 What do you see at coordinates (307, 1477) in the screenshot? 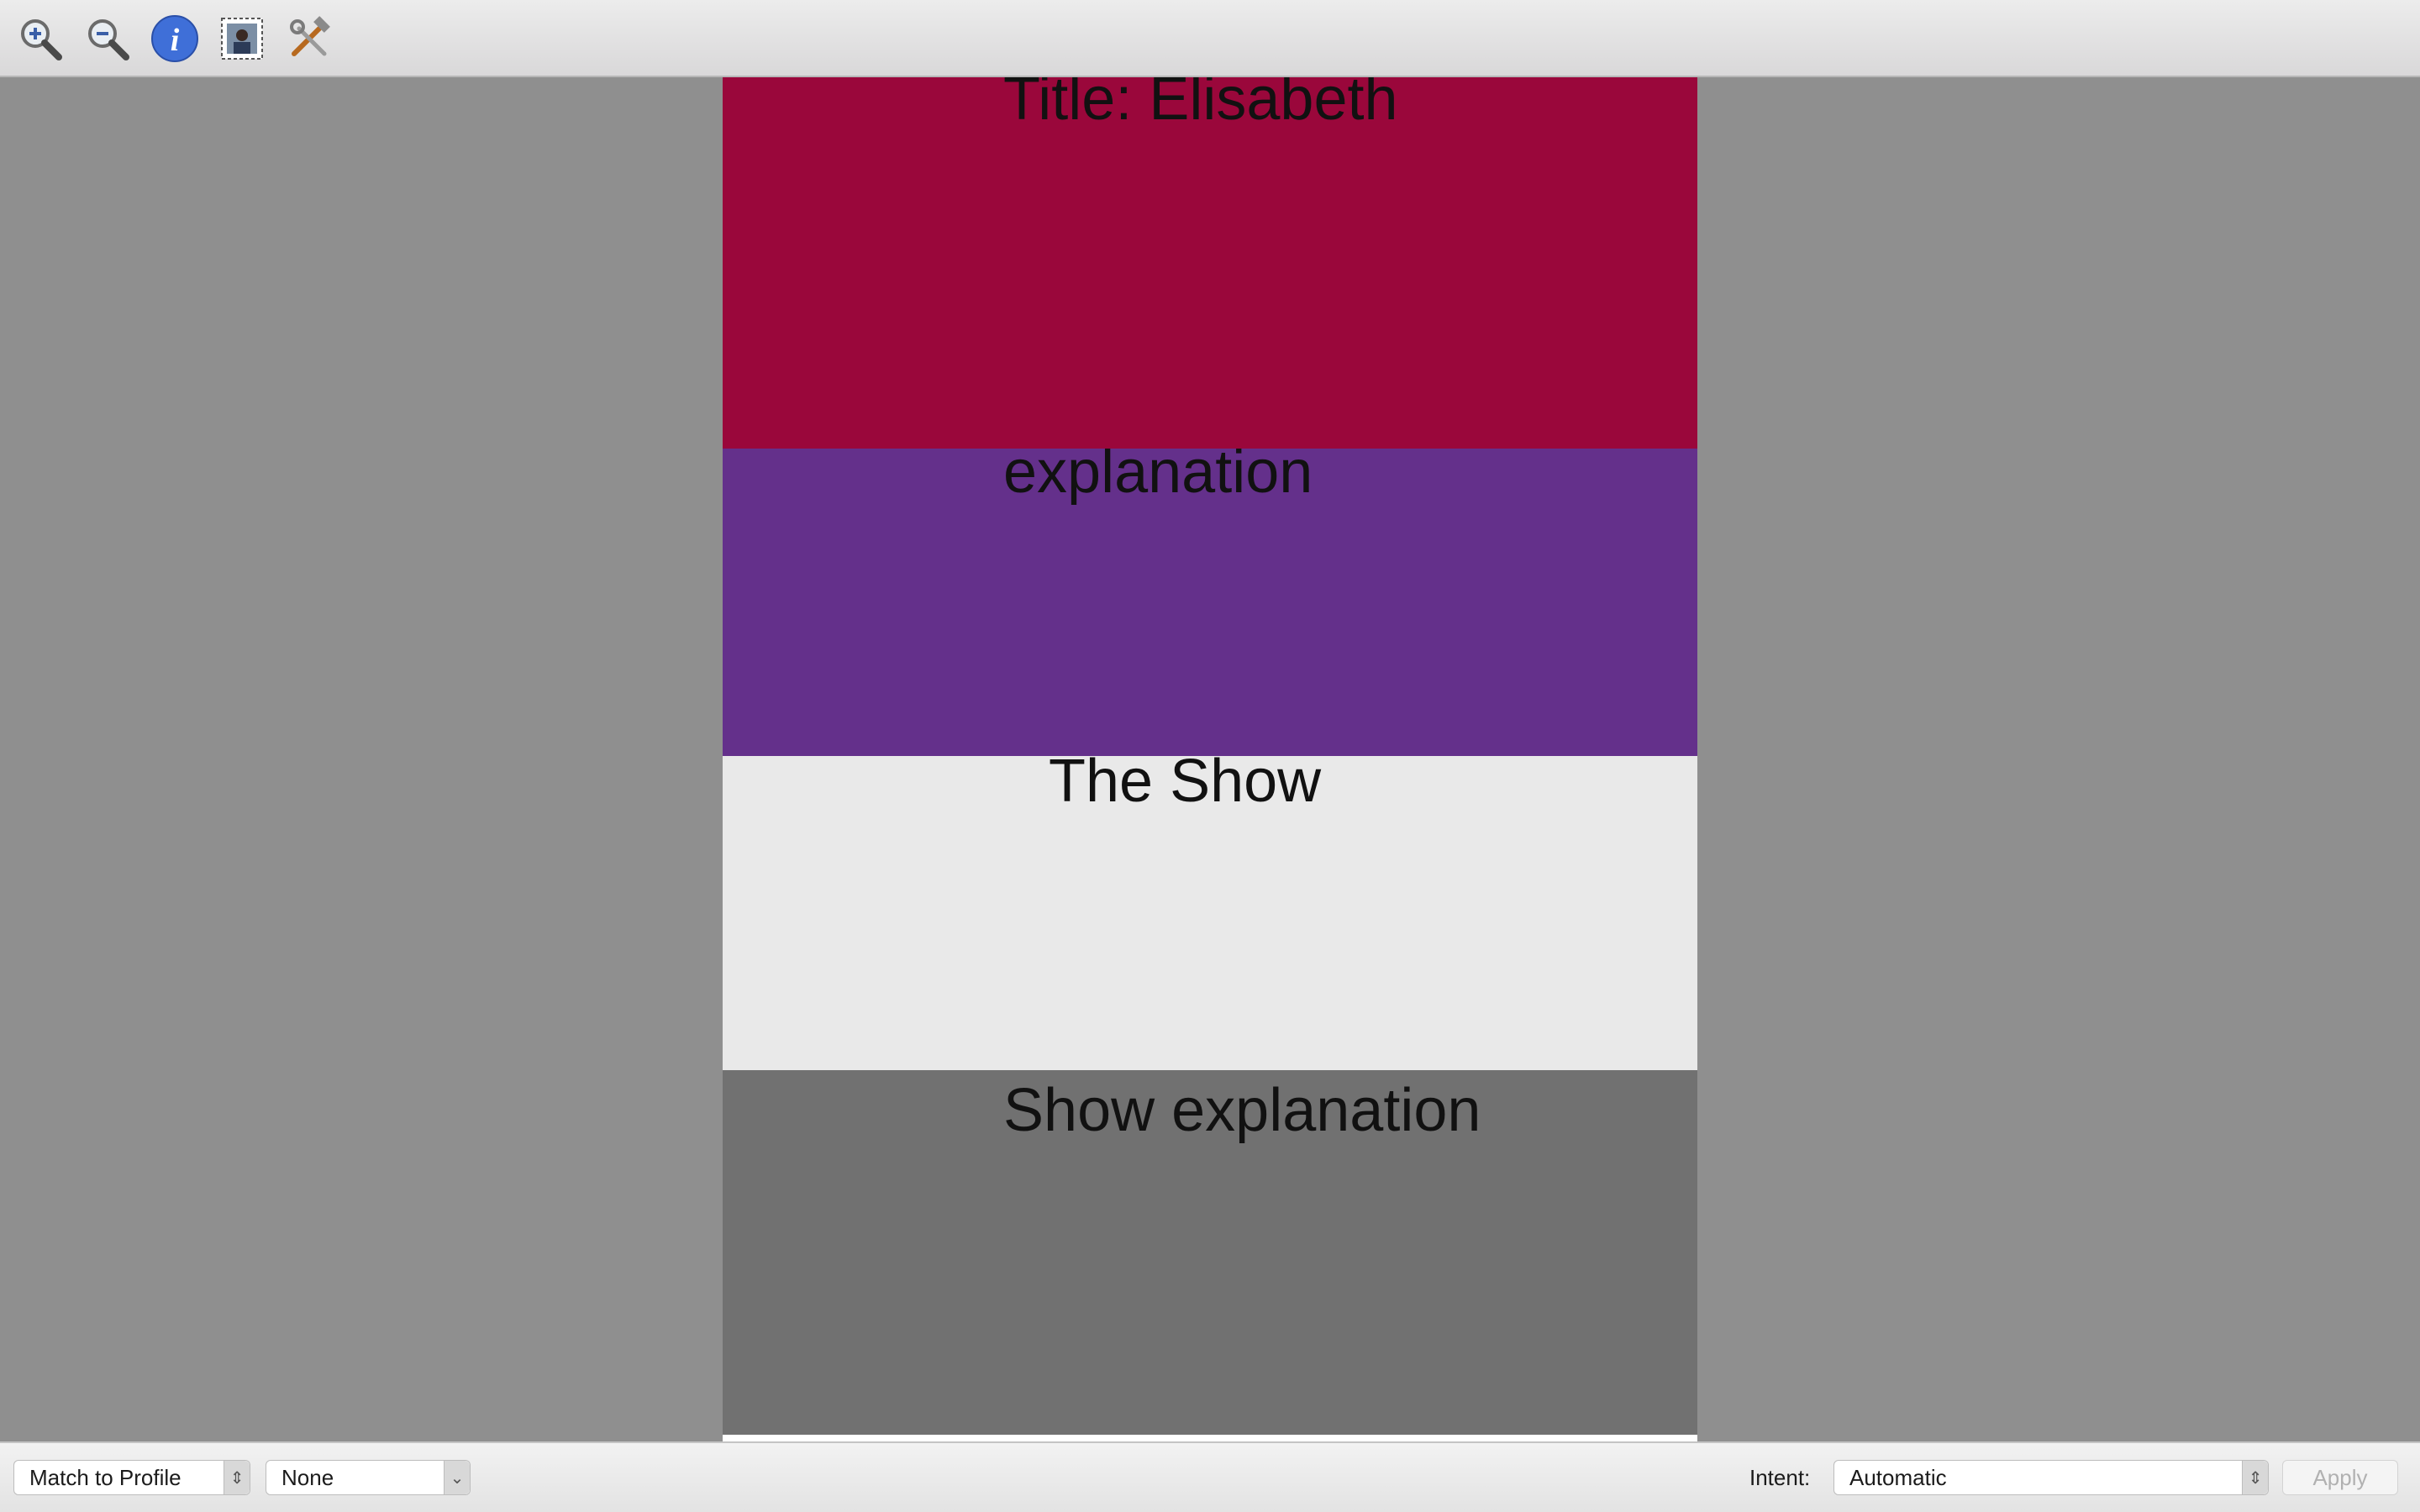
I see `profile-name-value: None` at bounding box center [307, 1477].